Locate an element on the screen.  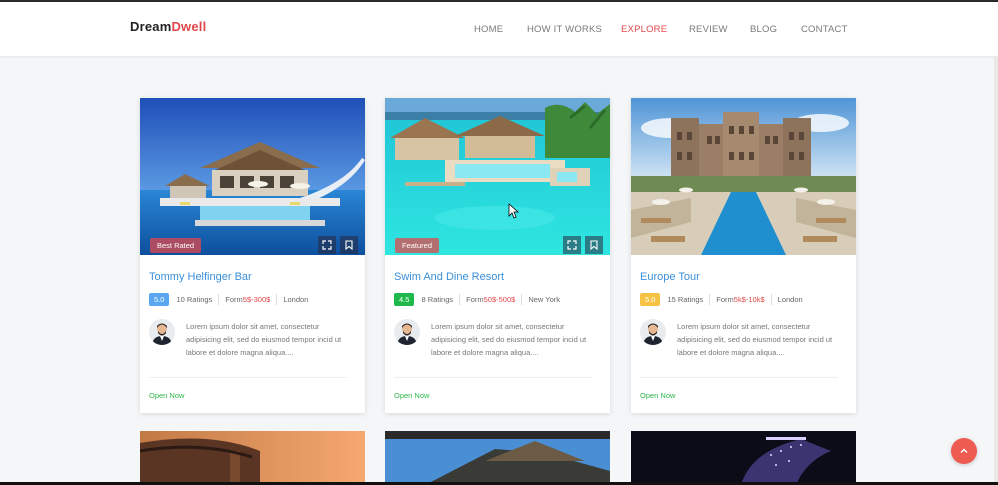
listing-photo-resort-pool is located at coordinates (497, 176).